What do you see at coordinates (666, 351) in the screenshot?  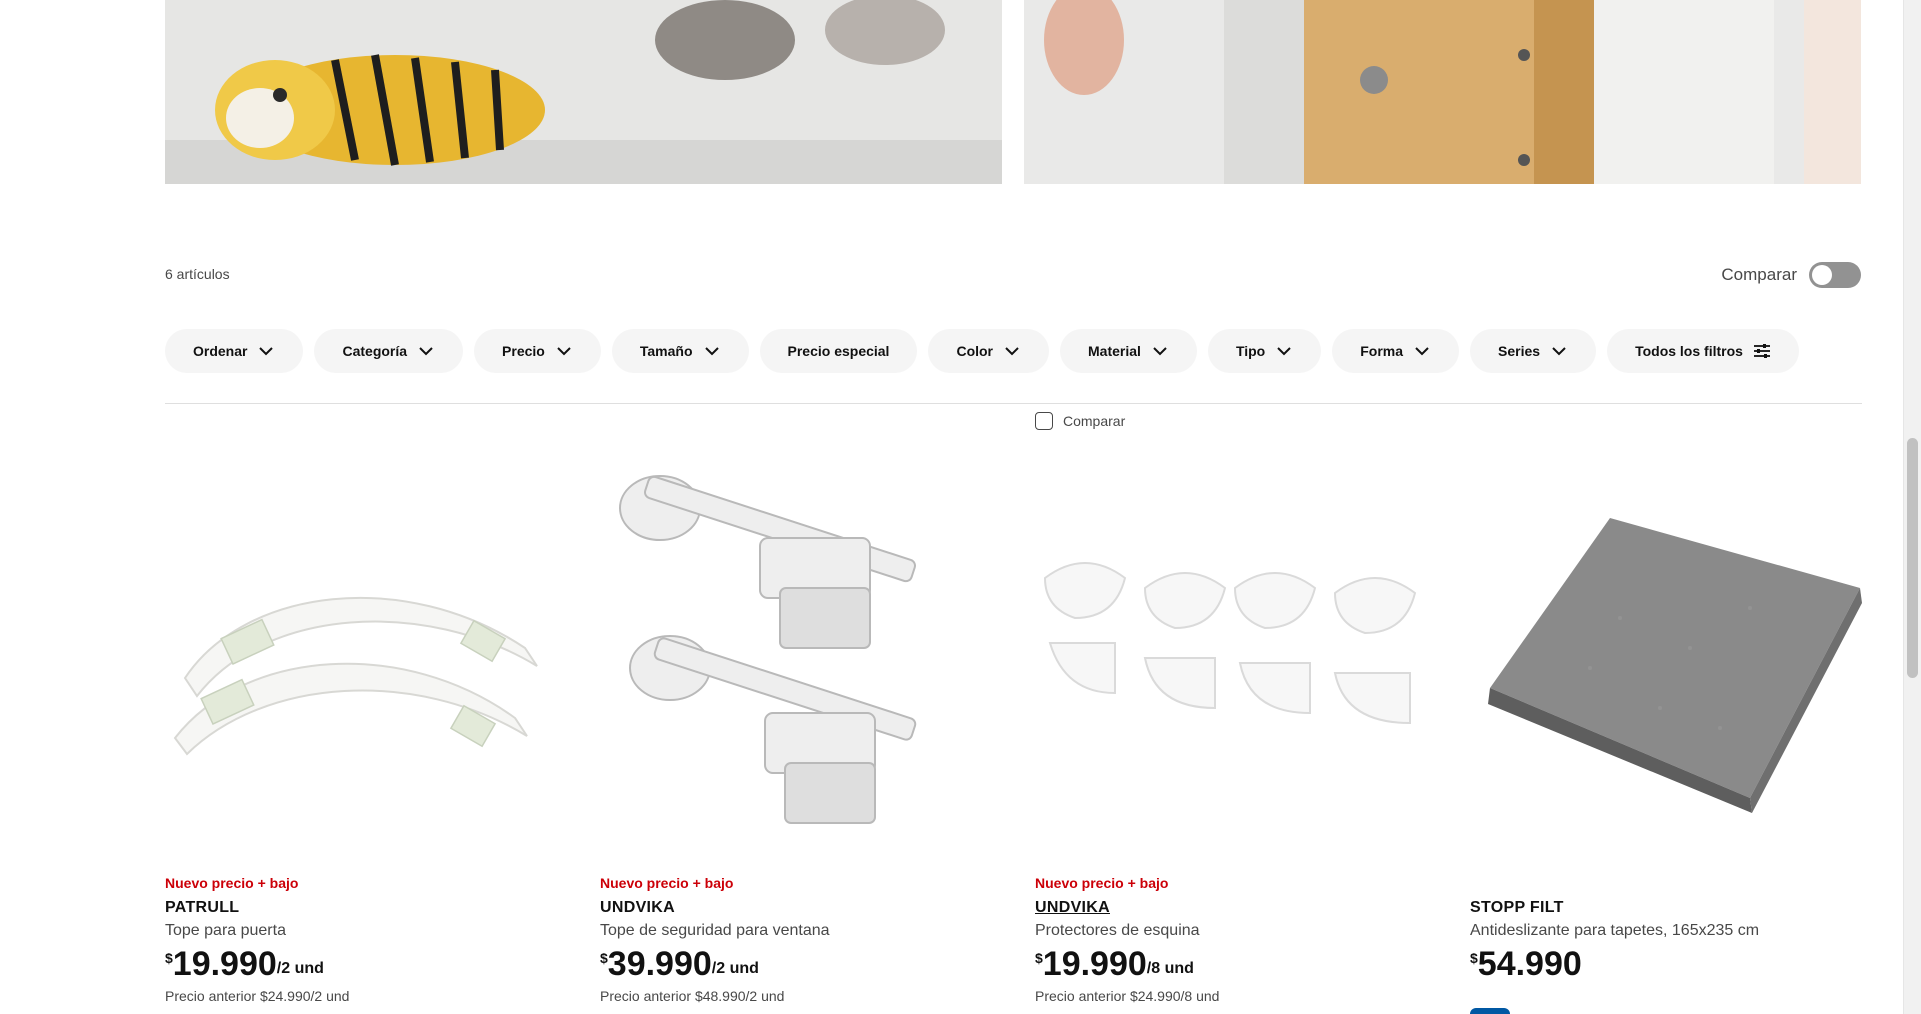 I see `filter-label: Tamaño` at bounding box center [666, 351].